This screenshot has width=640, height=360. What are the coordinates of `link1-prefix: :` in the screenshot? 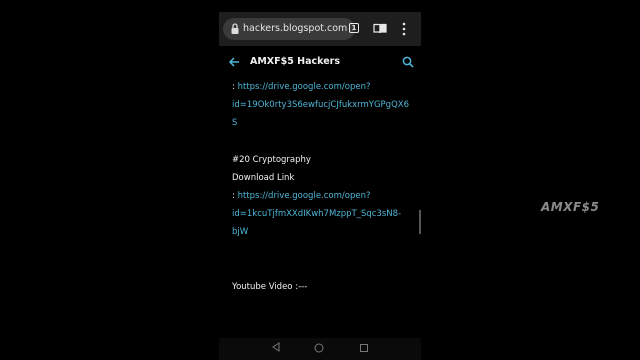 It's located at (233, 87).